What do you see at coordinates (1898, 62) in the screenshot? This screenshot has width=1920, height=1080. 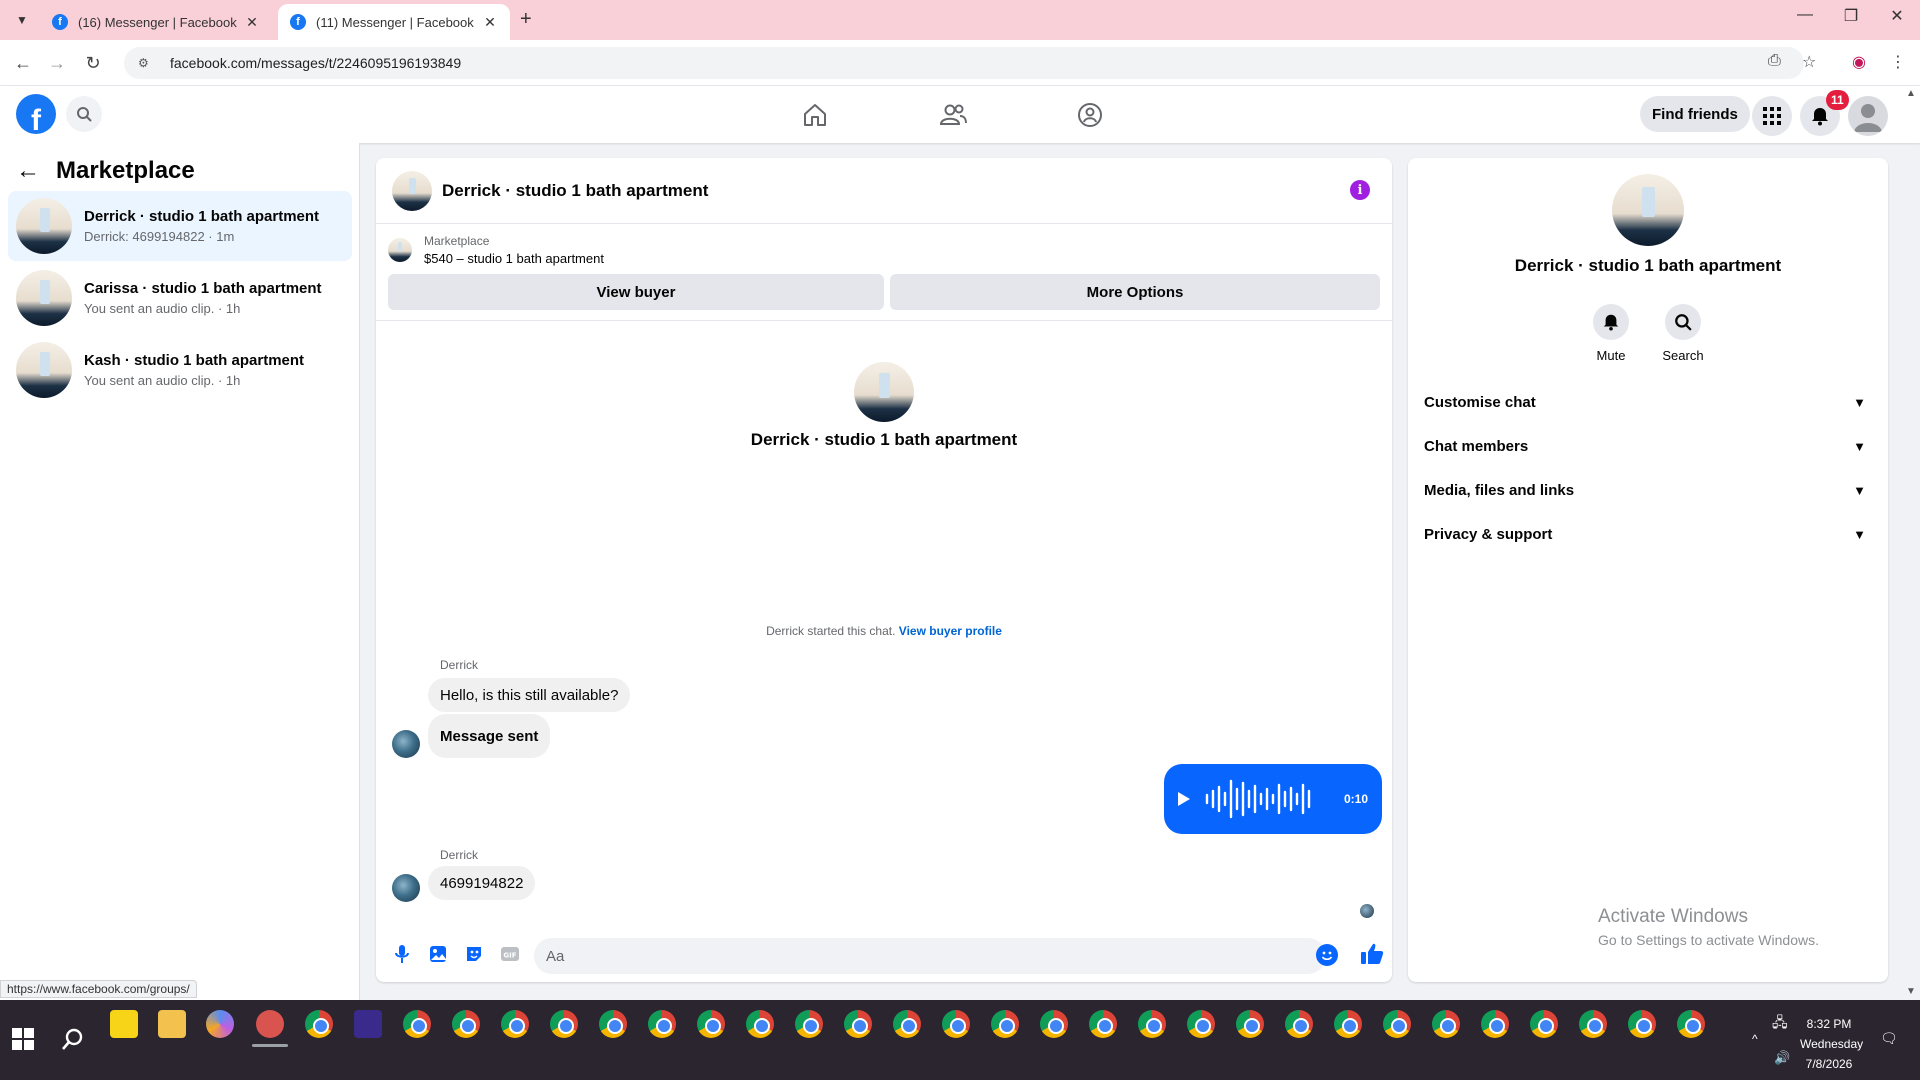 I see `browser-menu-icon: ⋮` at bounding box center [1898, 62].